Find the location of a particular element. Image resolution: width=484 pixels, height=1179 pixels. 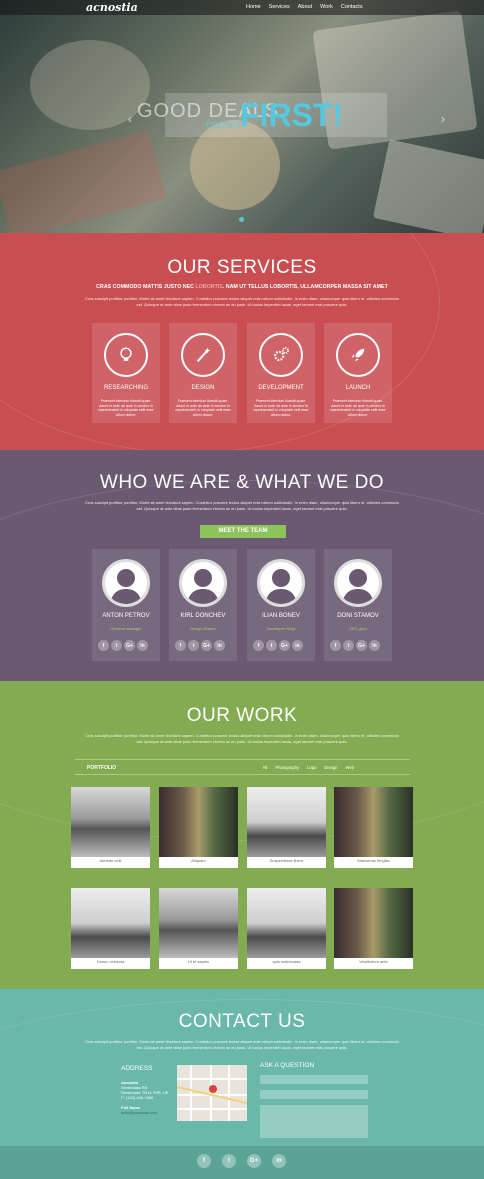

filter-design: Design is located at coordinates (330, 767).